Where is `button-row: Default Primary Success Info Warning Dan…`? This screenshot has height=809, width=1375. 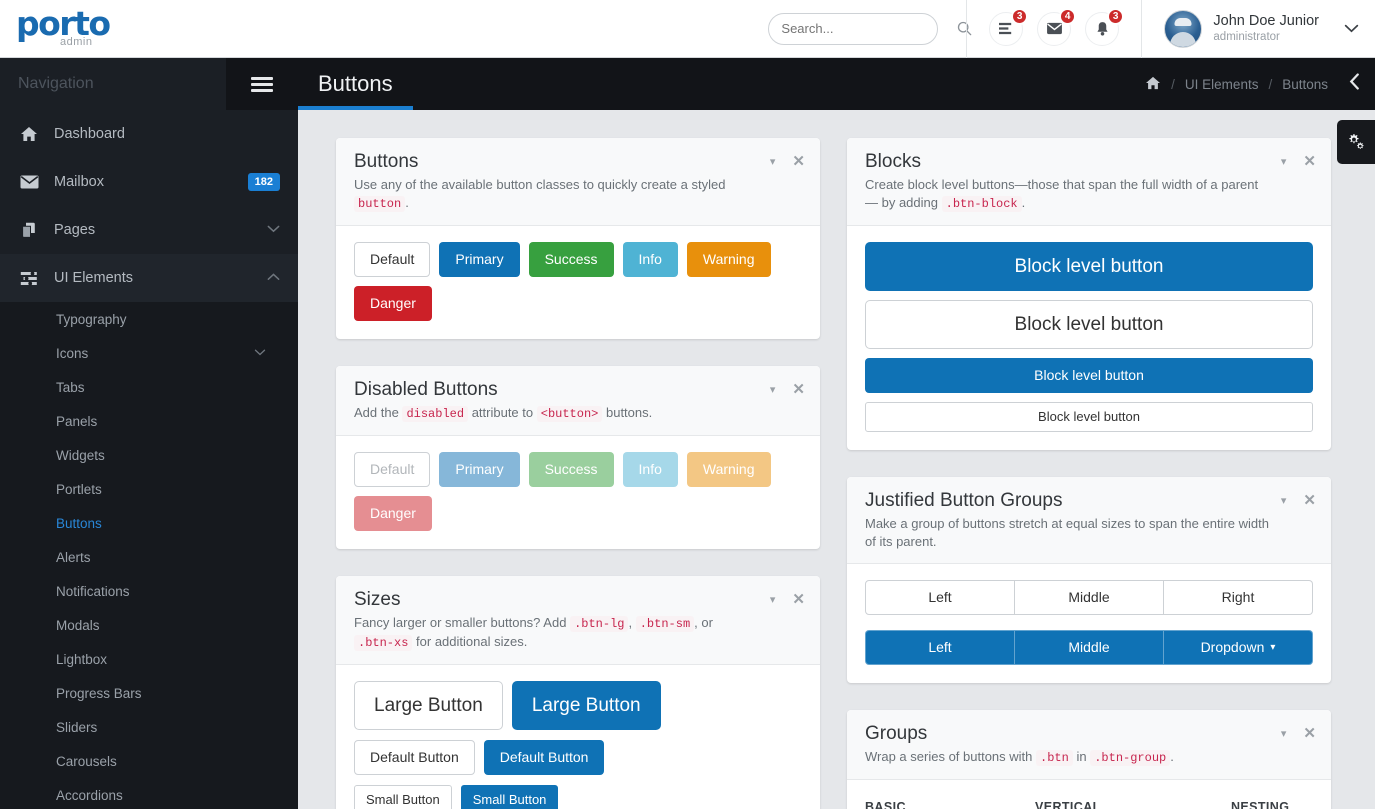
button-row: Default Primary Success Info Warning Dan… is located at coordinates (578, 491).